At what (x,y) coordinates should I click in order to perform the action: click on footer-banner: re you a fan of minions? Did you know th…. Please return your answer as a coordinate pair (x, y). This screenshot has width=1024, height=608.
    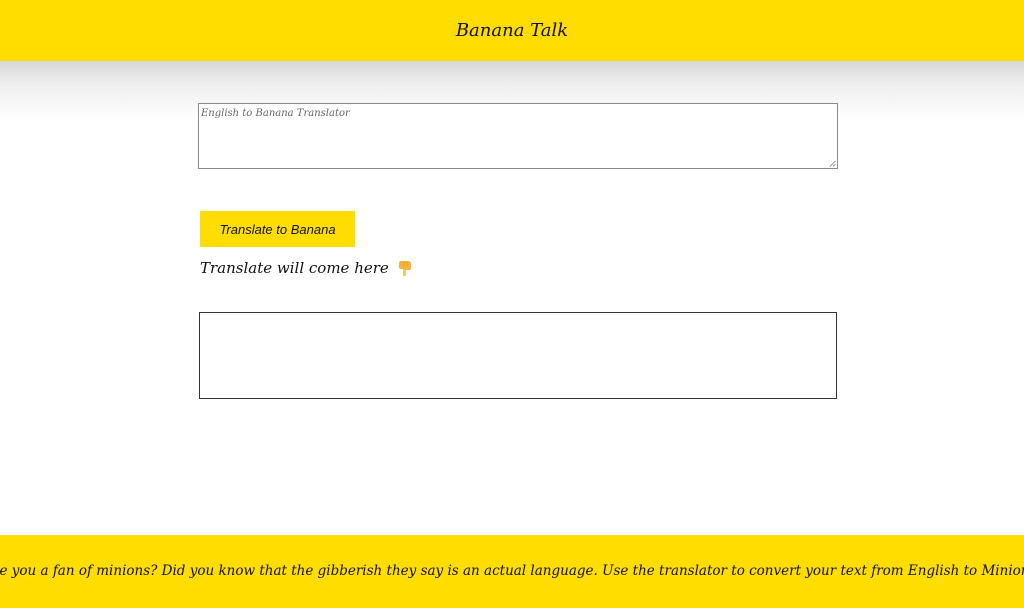
    Looking at the image, I should click on (512, 571).